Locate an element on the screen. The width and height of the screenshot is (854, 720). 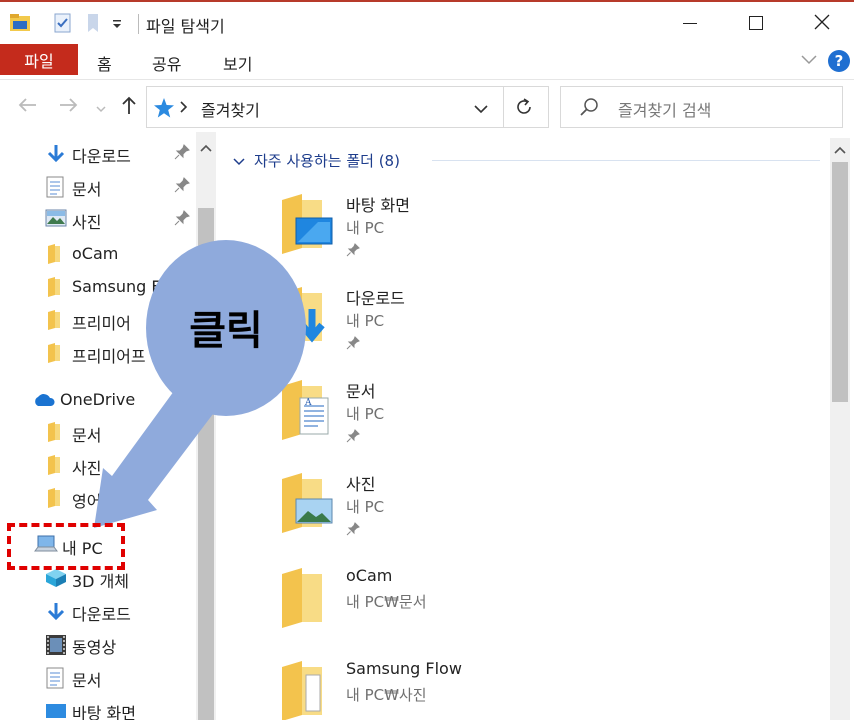
highlight-box is located at coordinates (66, 546).